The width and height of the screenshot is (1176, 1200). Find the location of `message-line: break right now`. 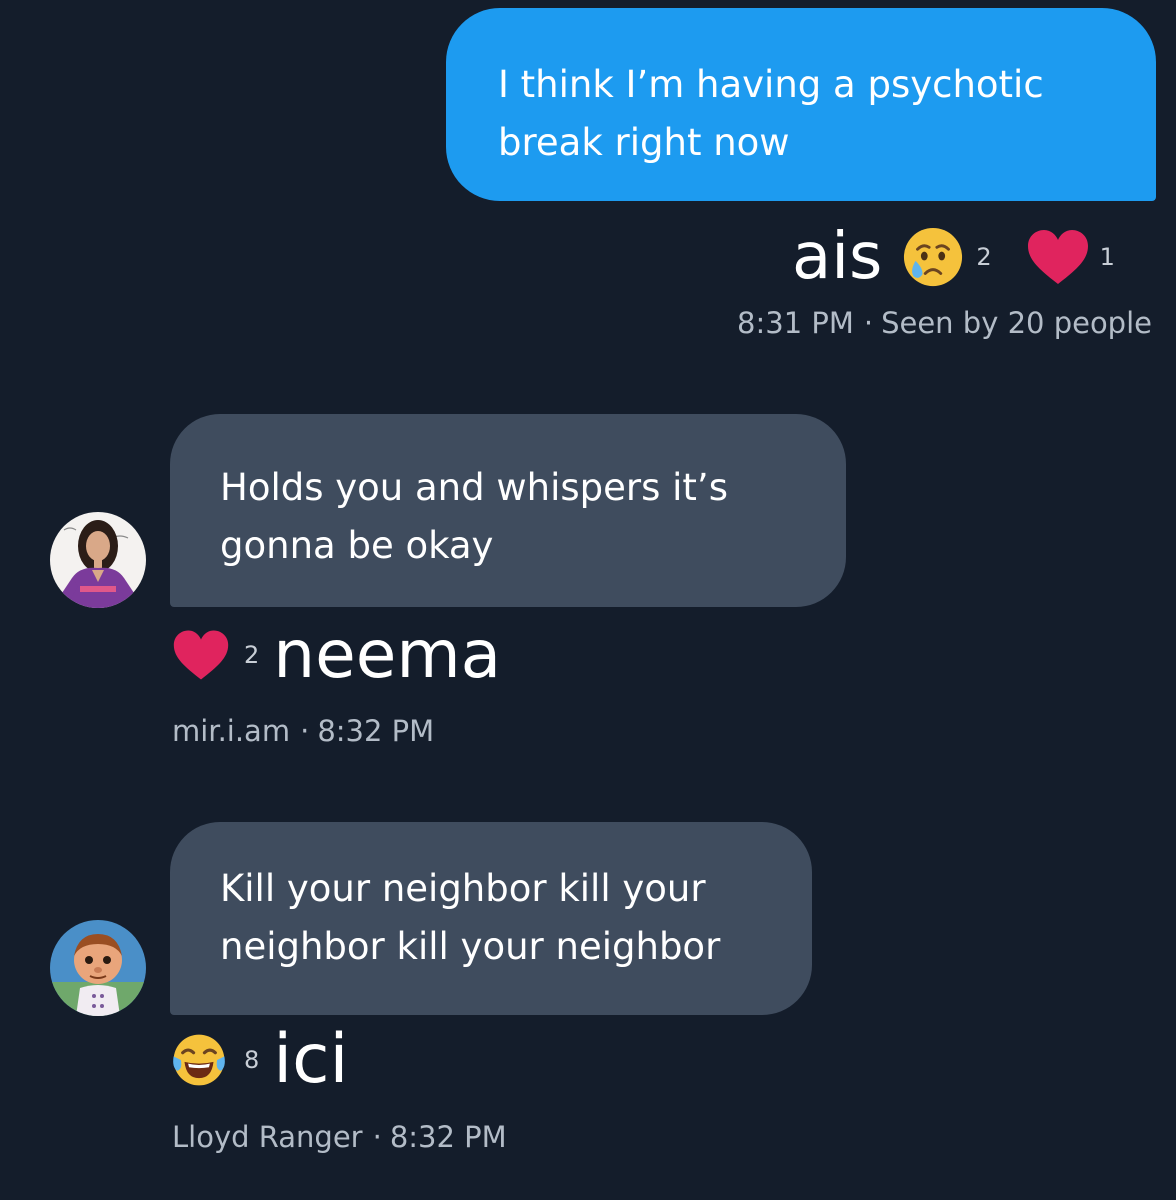

message-line: break right now is located at coordinates (644, 142).